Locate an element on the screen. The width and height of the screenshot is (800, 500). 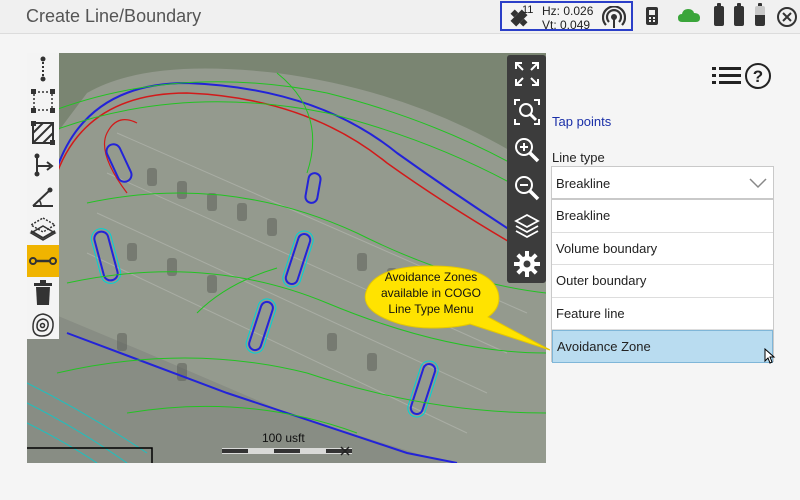
contour-tool is located at coordinates (43, 325).